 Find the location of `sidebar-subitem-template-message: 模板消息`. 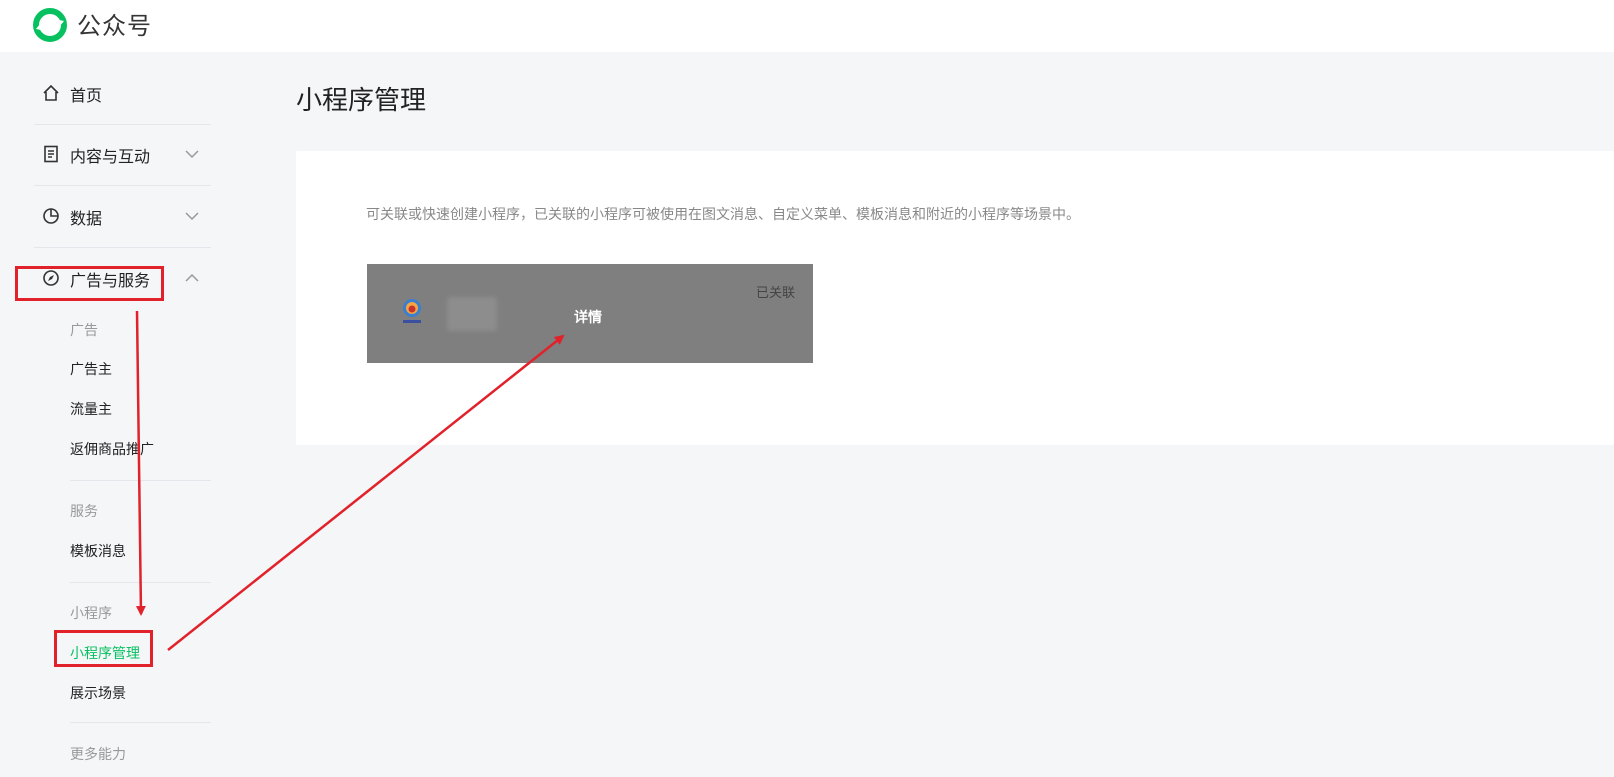

sidebar-subitem-template-message: 模板消息 is located at coordinates (98, 551).